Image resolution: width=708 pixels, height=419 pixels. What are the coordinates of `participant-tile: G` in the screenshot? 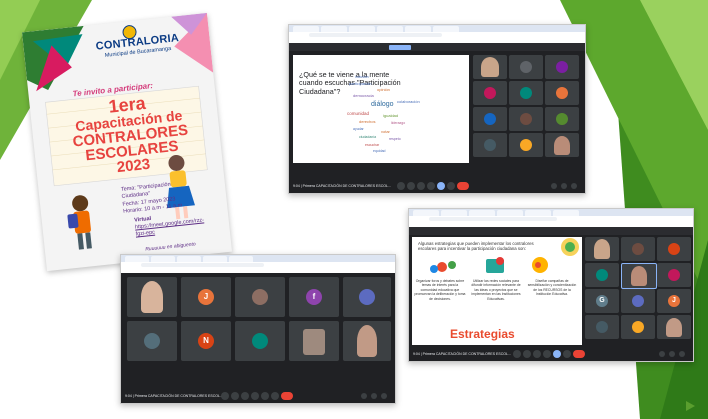 It's located at (602, 301).